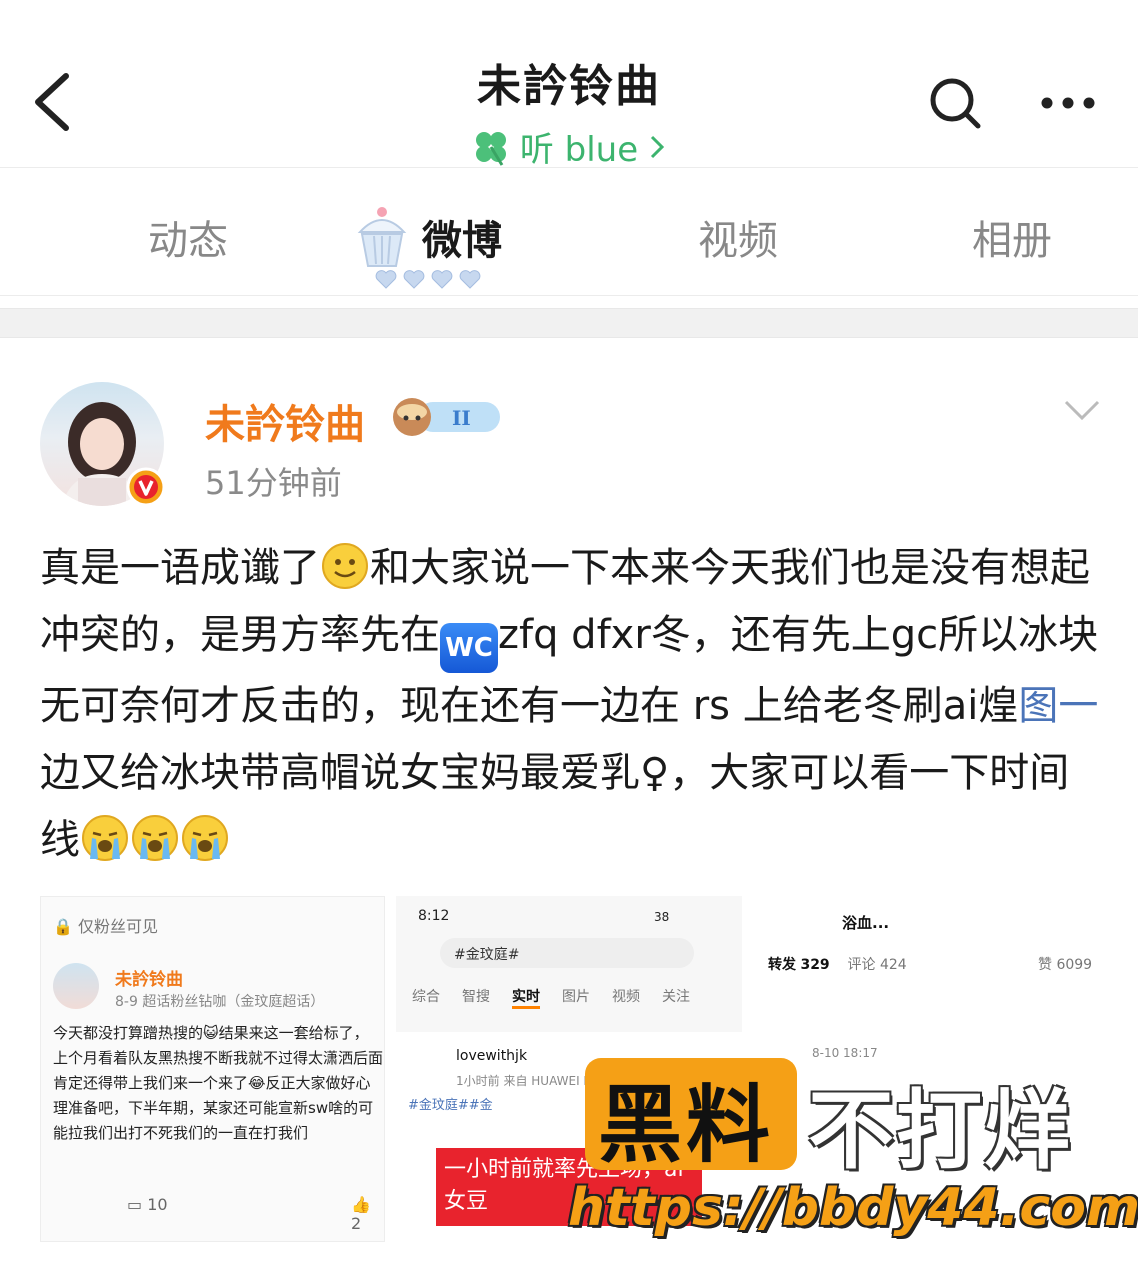 Image resolution: width=1138 pixels, height=1280 pixels. What do you see at coordinates (157, 1204) in the screenshot?
I see `comment-count-value: 10` at bounding box center [157, 1204].